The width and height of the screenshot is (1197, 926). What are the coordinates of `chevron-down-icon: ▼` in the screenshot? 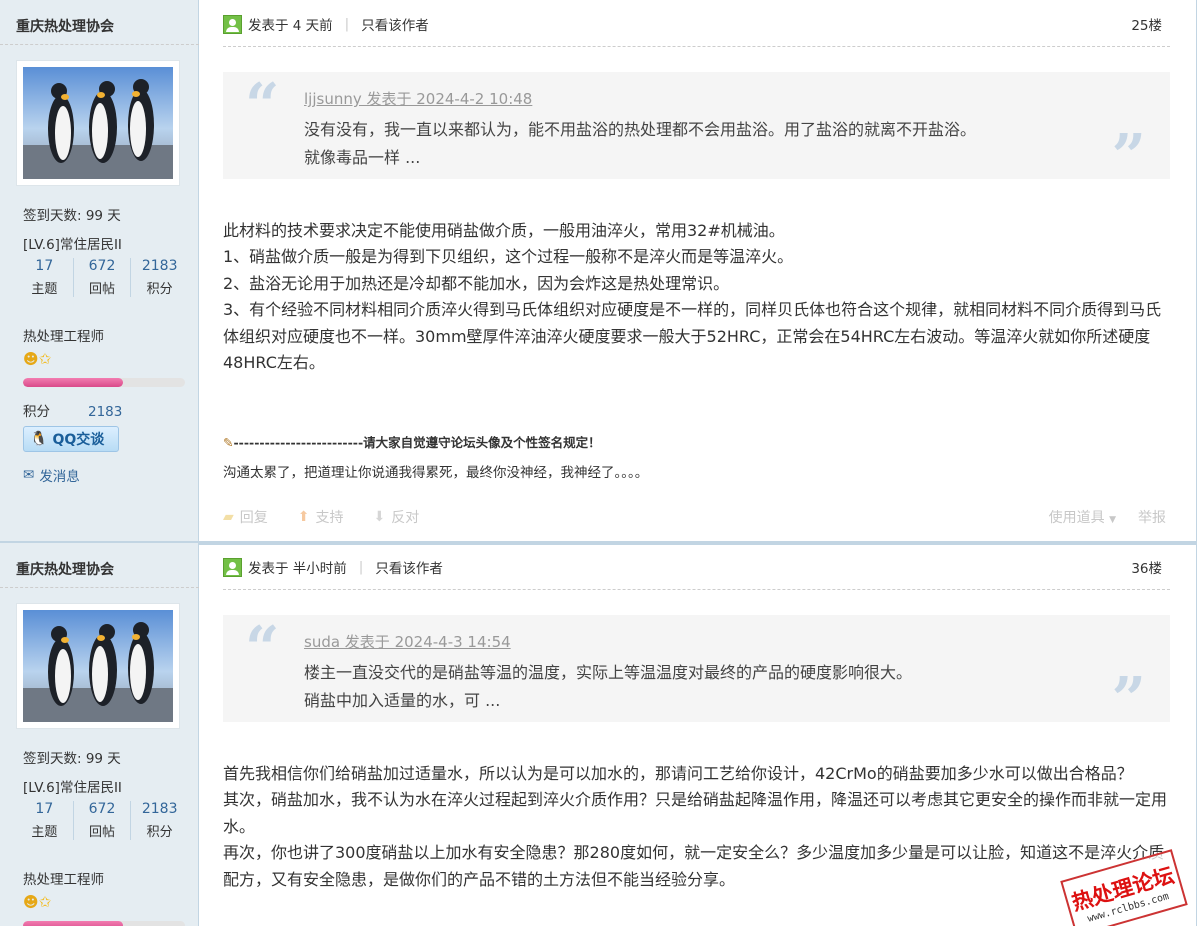 It's located at (1112, 520).